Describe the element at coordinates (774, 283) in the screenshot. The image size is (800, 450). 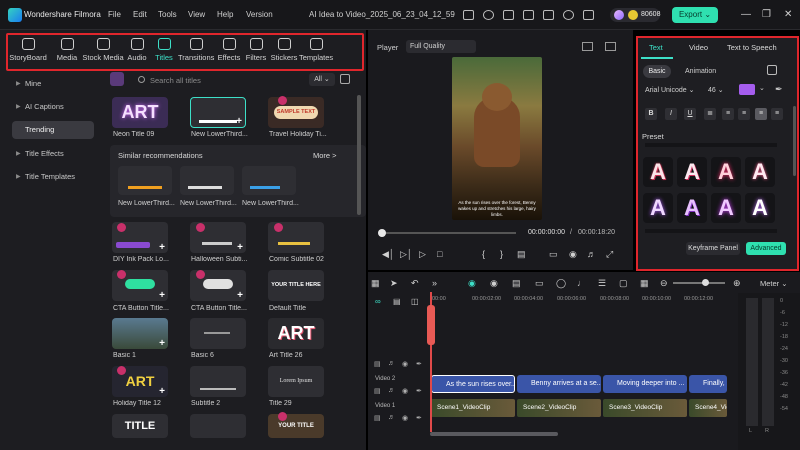
I see `meter-select: Meter ⌄` at that location.